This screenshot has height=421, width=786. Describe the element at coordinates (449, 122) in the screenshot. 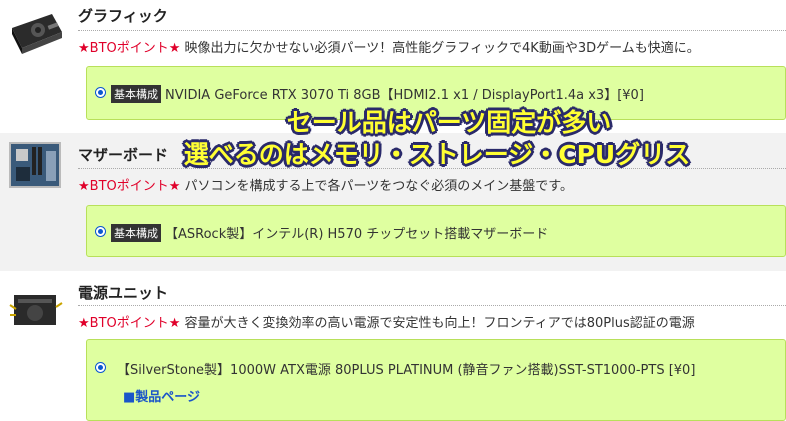

I see `overlay-caption-line1: セール品はパーツ固定が多い` at that location.